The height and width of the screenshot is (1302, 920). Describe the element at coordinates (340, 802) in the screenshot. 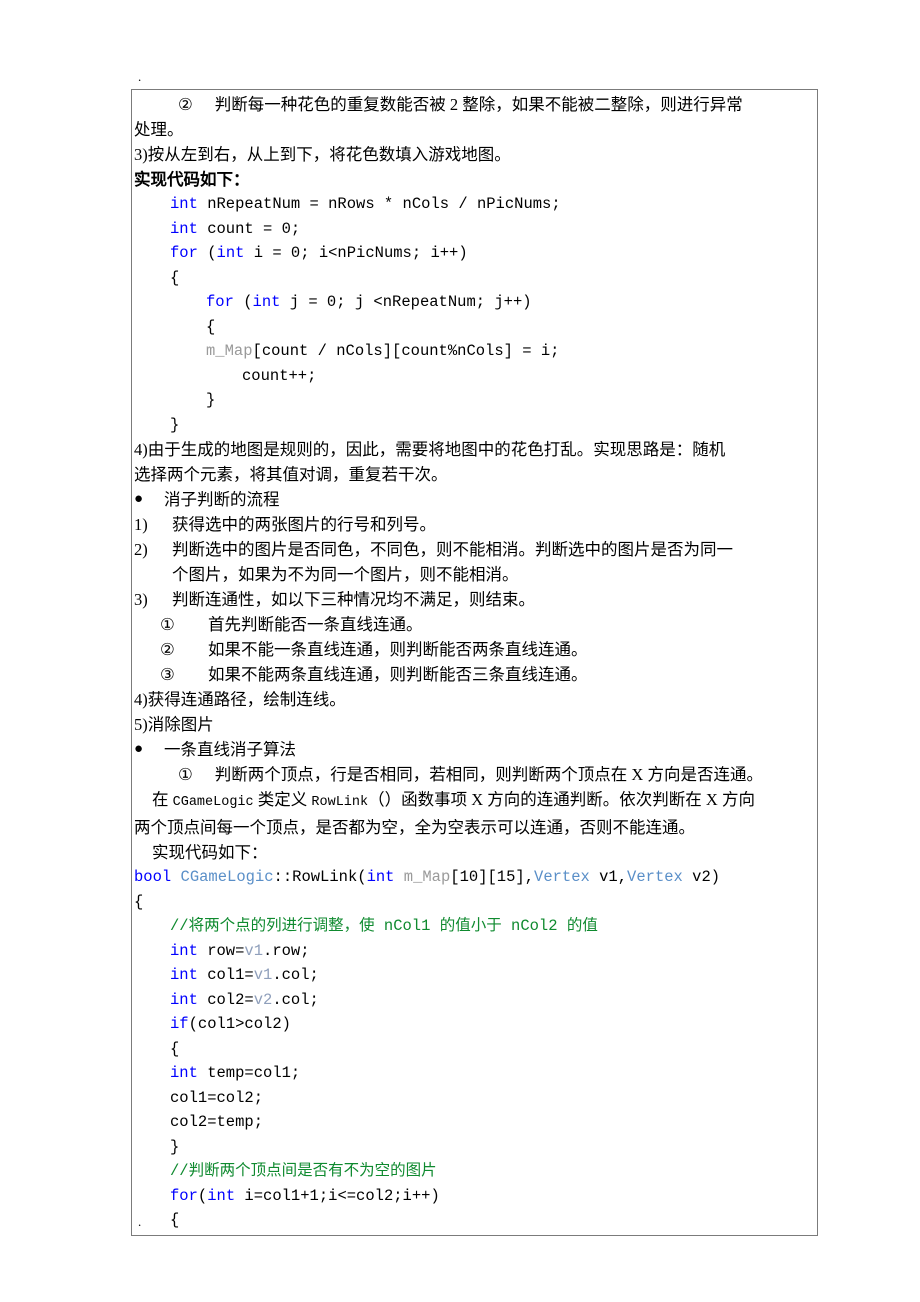

I see `rowlink-function-name: RowLink` at that location.